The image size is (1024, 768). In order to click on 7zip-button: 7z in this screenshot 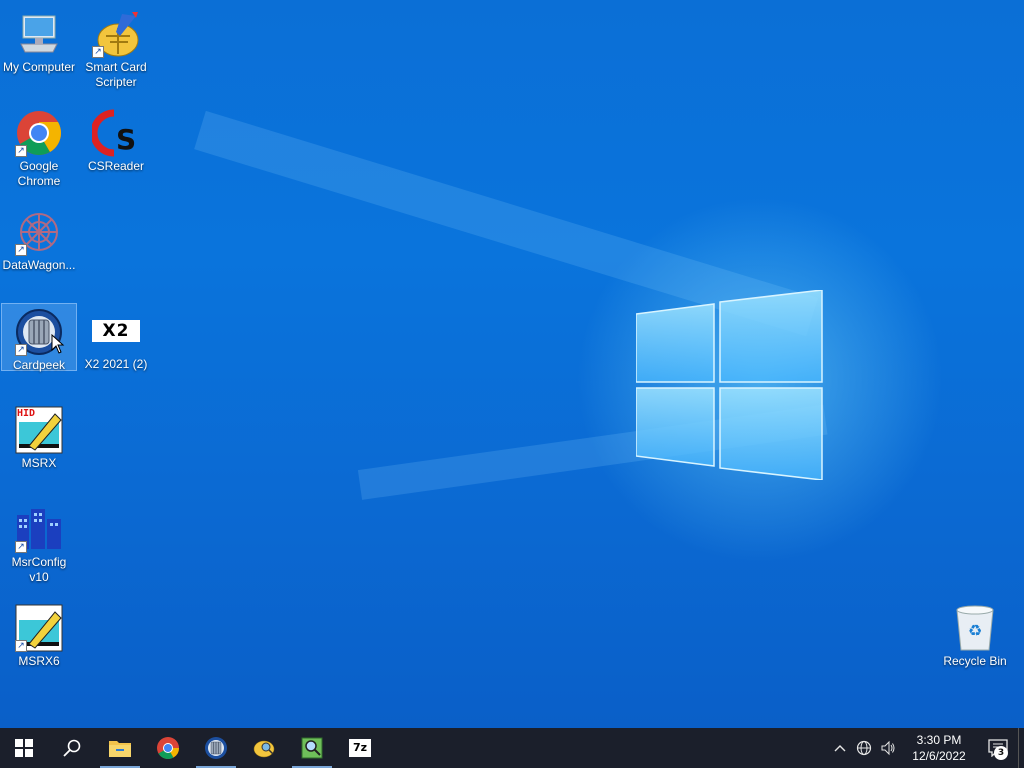, I will do `click(360, 748)`.